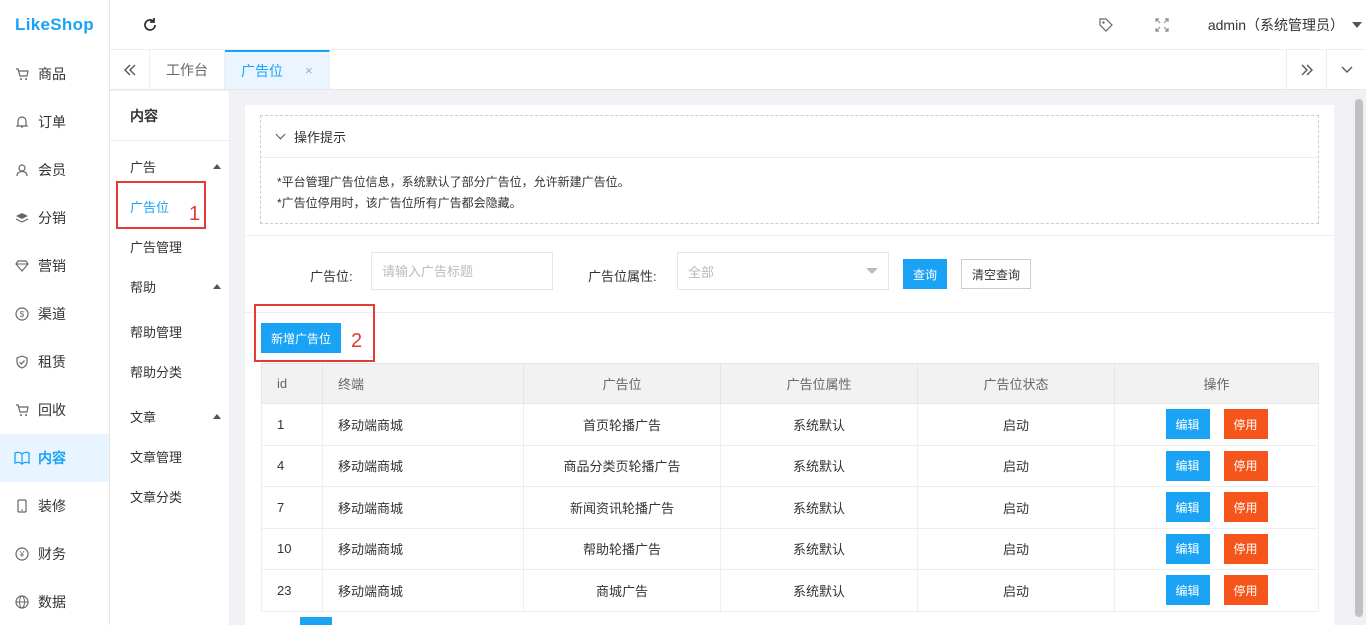 The image size is (1366, 625). What do you see at coordinates (292, 465) in the screenshot?
I see `cell-id: 4` at bounding box center [292, 465].